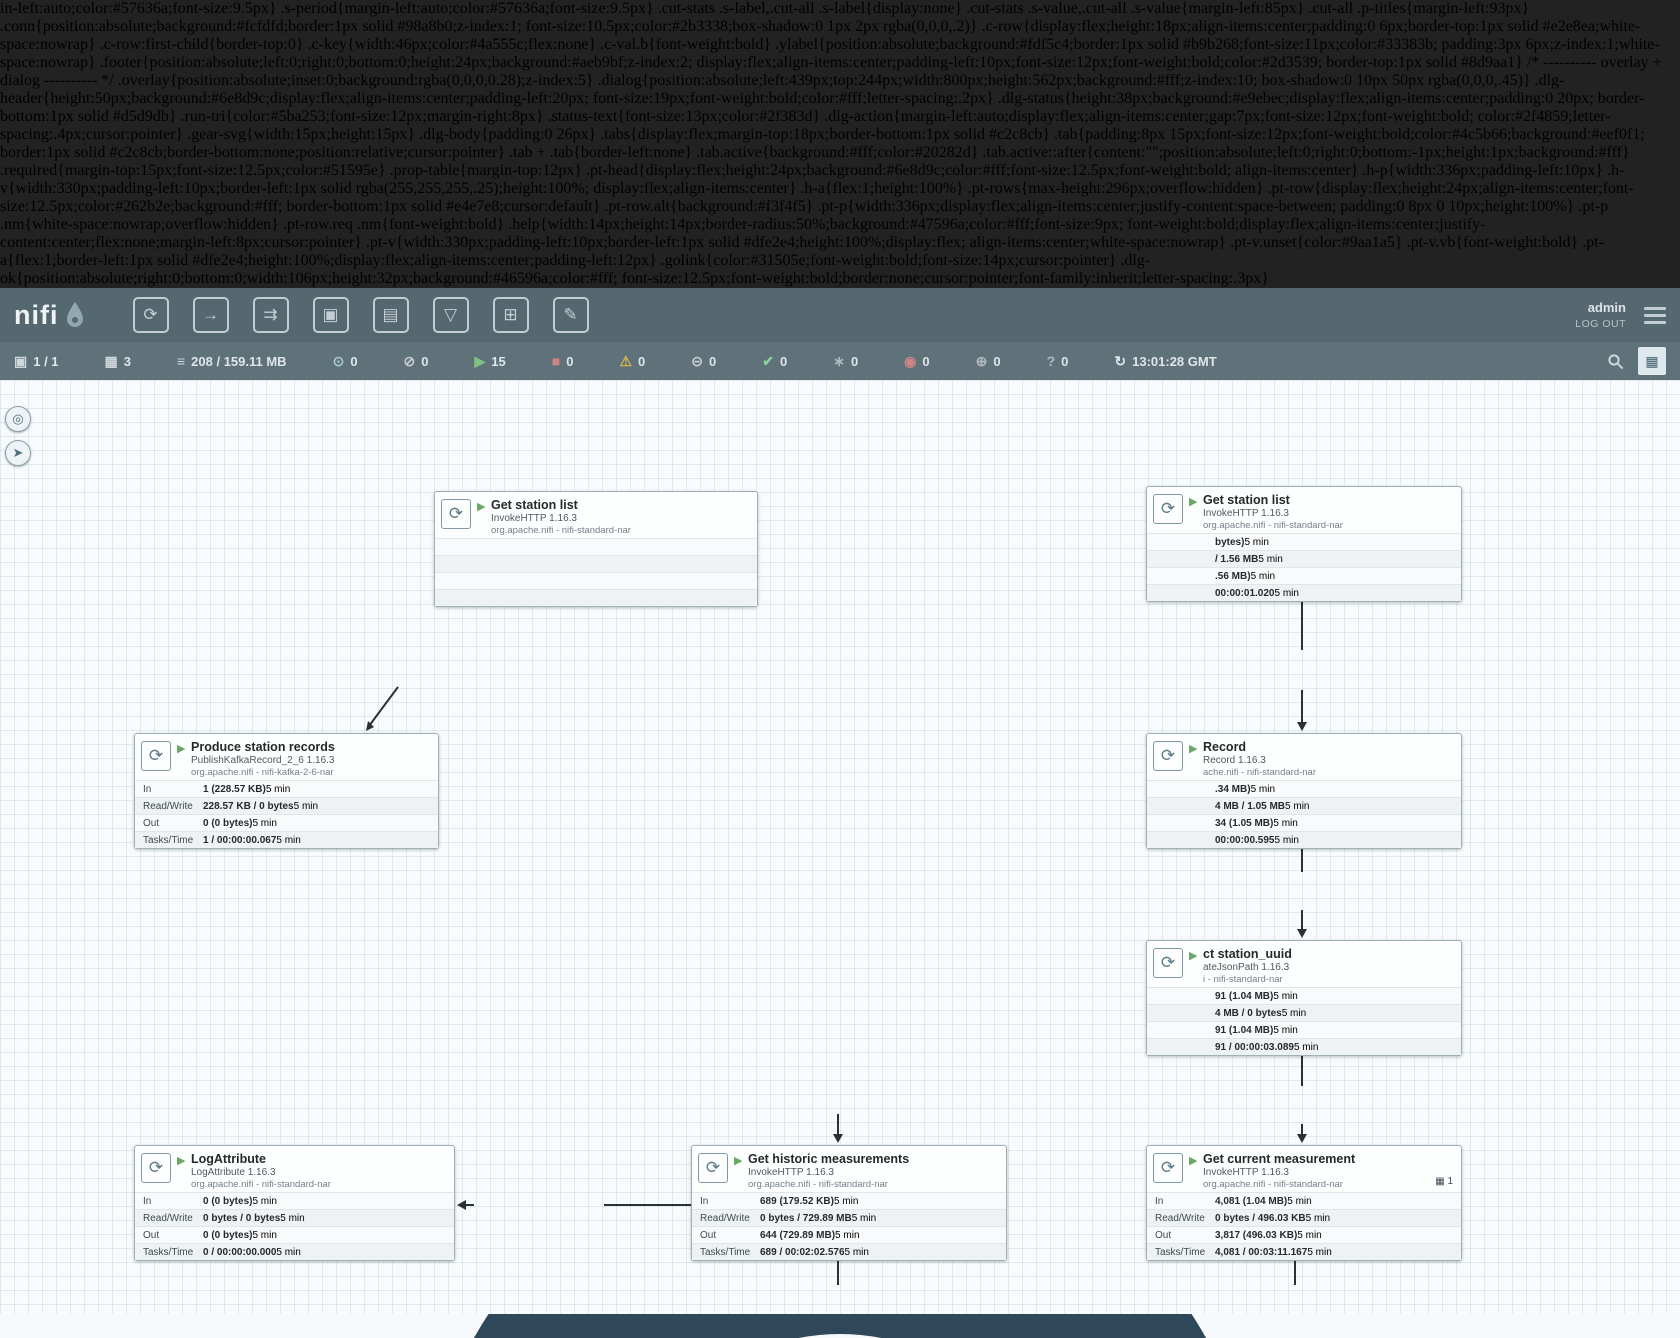  I want to click on active-threads-icon: ▦, so click(111, 361).